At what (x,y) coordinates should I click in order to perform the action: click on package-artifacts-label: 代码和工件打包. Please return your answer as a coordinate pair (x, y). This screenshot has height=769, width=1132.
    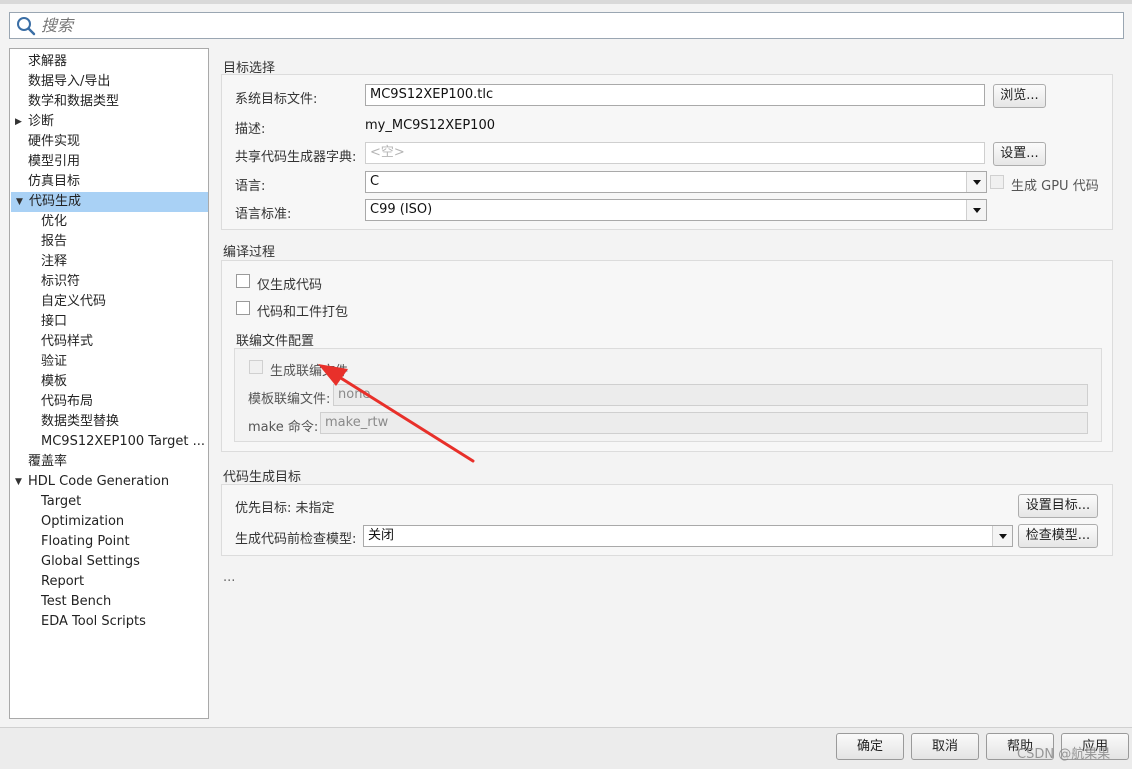
    Looking at the image, I should click on (303, 312).